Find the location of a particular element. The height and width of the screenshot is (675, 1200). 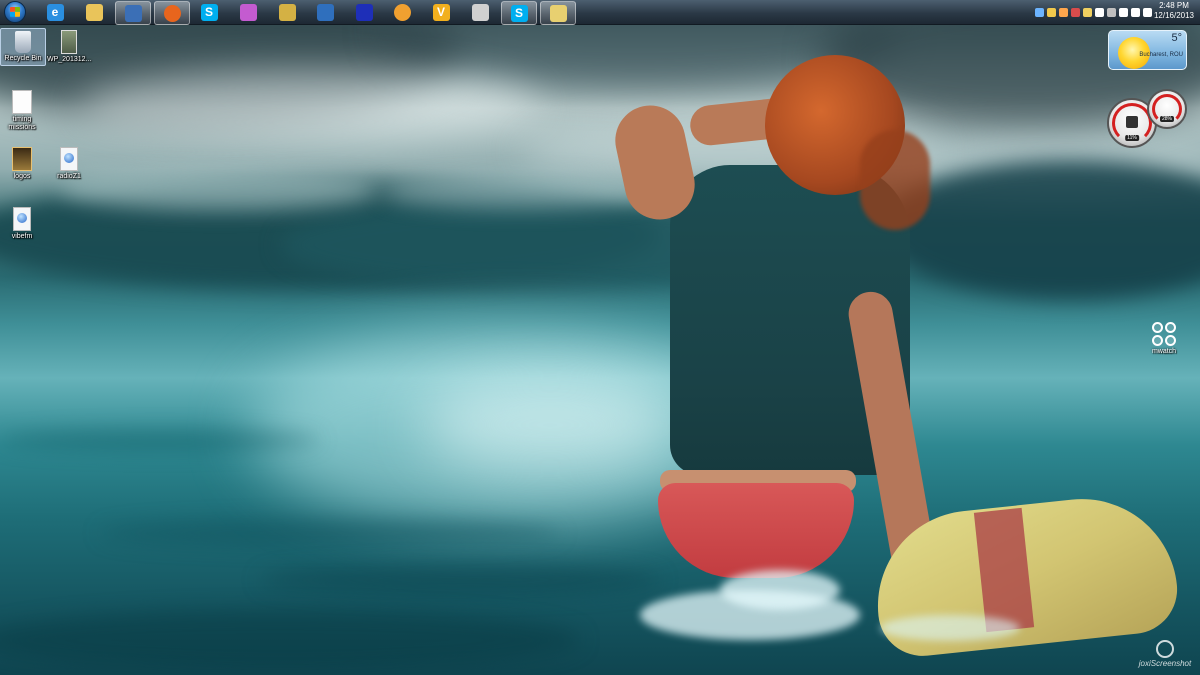

weather-location: Bucharest, ROU is located at coordinates (1161, 55).